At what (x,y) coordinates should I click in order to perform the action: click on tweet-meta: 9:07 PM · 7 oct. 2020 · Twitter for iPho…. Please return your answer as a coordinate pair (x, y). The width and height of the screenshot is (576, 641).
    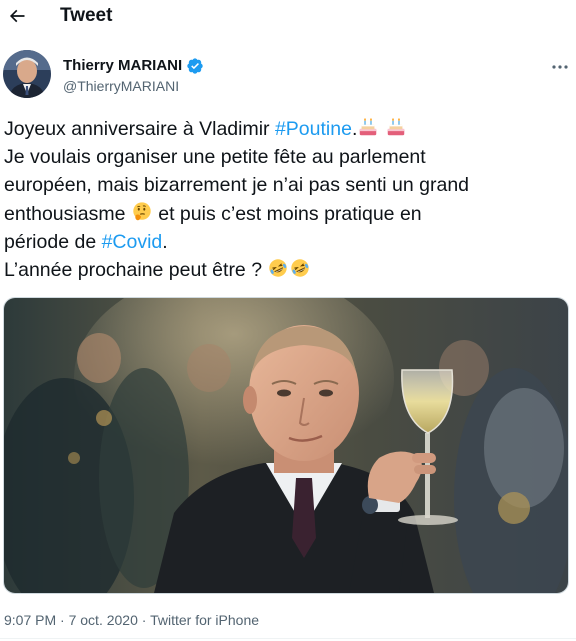
    Looking at the image, I should click on (131, 620).